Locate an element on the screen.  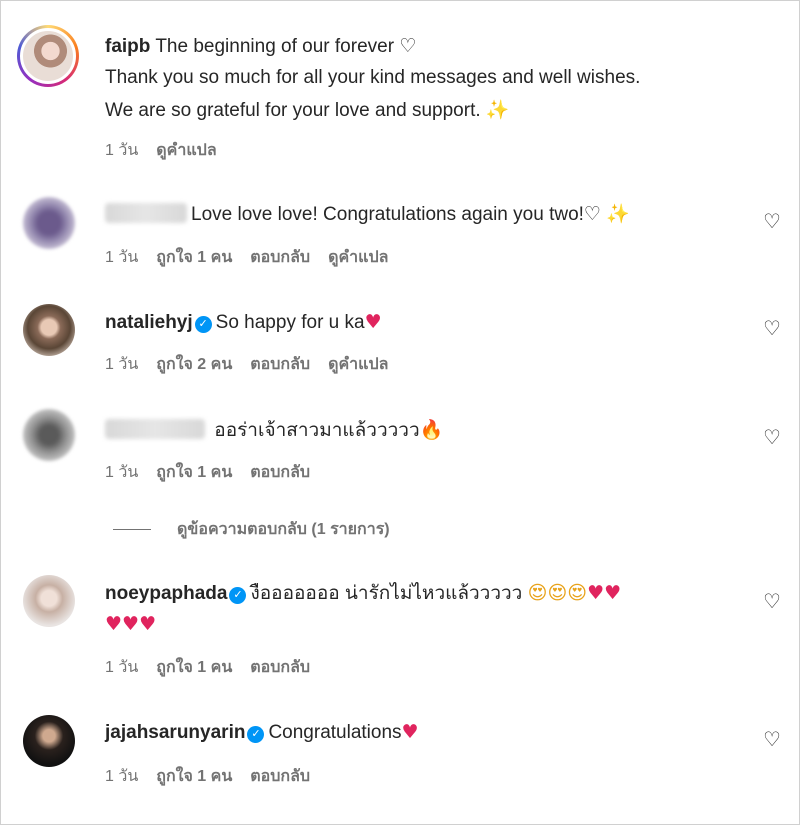
comment-username: nataliehyj is located at coordinates (149, 322).